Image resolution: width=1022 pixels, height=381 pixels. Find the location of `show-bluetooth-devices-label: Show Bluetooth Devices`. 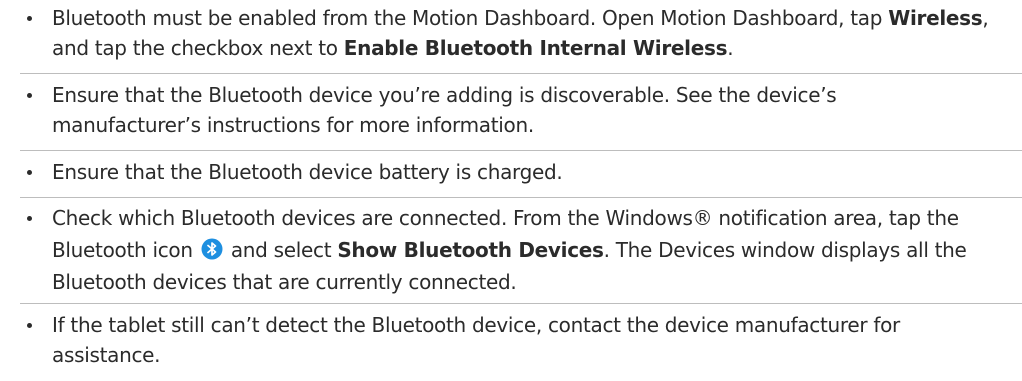

show-bluetooth-devices-label: Show Bluetooth Devices is located at coordinates (470, 250).